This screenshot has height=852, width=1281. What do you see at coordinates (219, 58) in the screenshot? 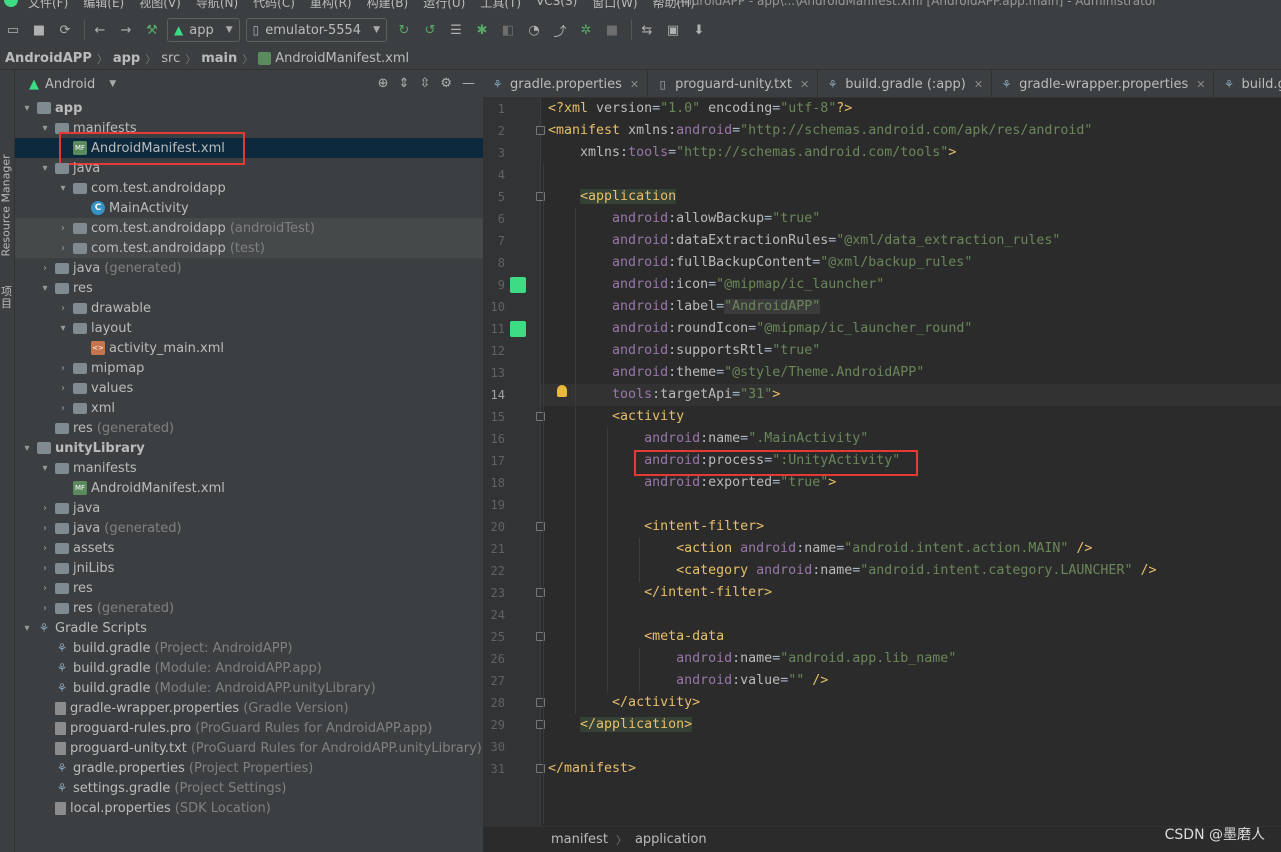
I see `breadcrumb-main: main` at bounding box center [219, 58].